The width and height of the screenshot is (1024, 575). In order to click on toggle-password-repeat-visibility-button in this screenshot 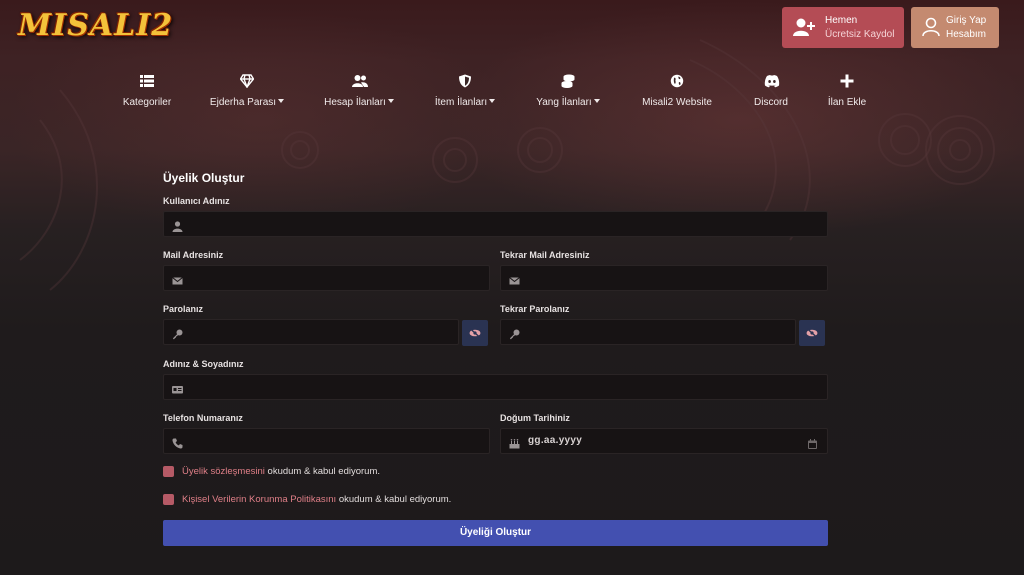, I will do `click(812, 333)`.